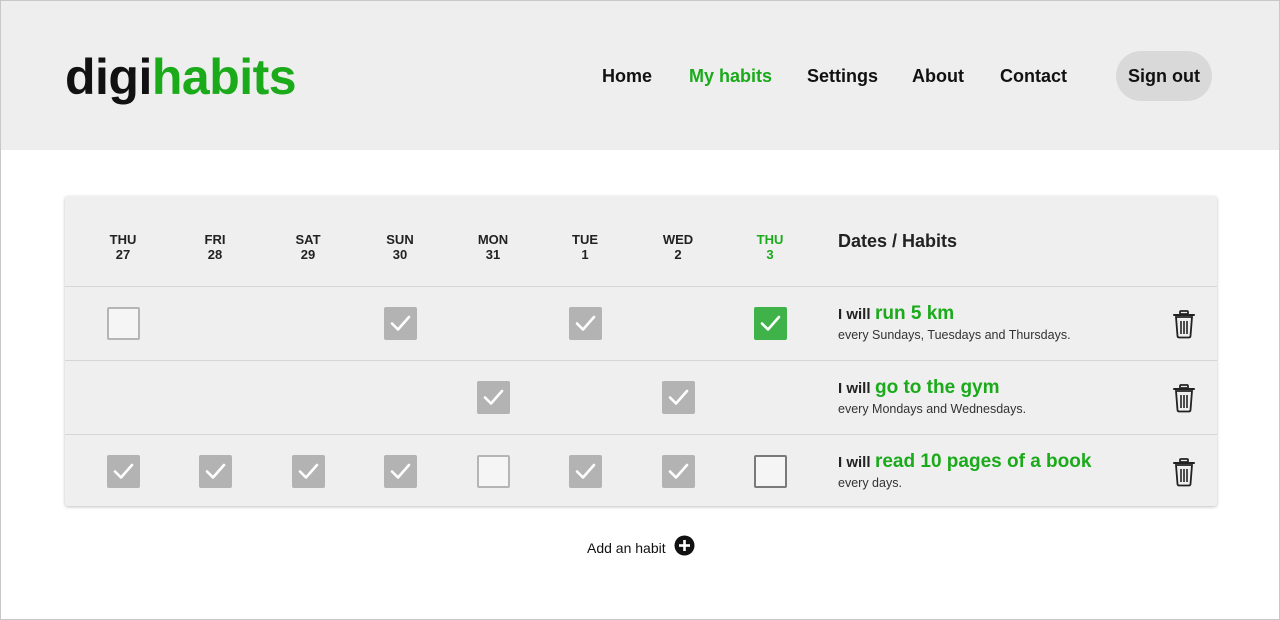  What do you see at coordinates (224, 77) in the screenshot?
I see `brand-logo-part2: habits` at bounding box center [224, 77].